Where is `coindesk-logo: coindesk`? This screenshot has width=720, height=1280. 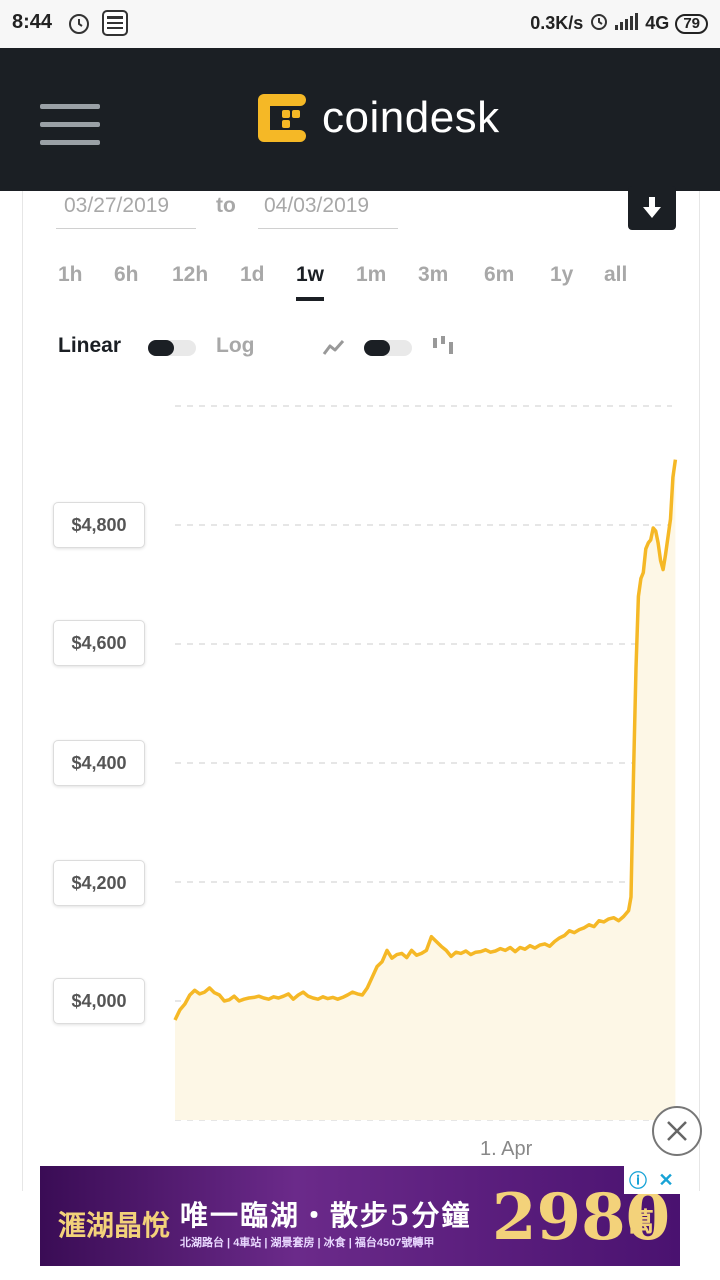
coindesk-logo: coindesk is located at coordinates (378, 118).